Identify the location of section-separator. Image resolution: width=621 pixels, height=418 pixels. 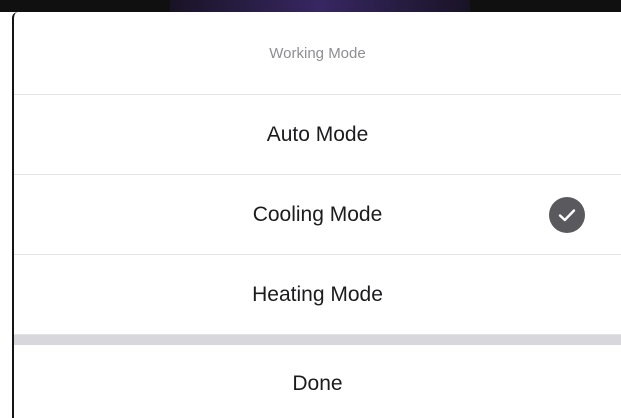
(317, 340).